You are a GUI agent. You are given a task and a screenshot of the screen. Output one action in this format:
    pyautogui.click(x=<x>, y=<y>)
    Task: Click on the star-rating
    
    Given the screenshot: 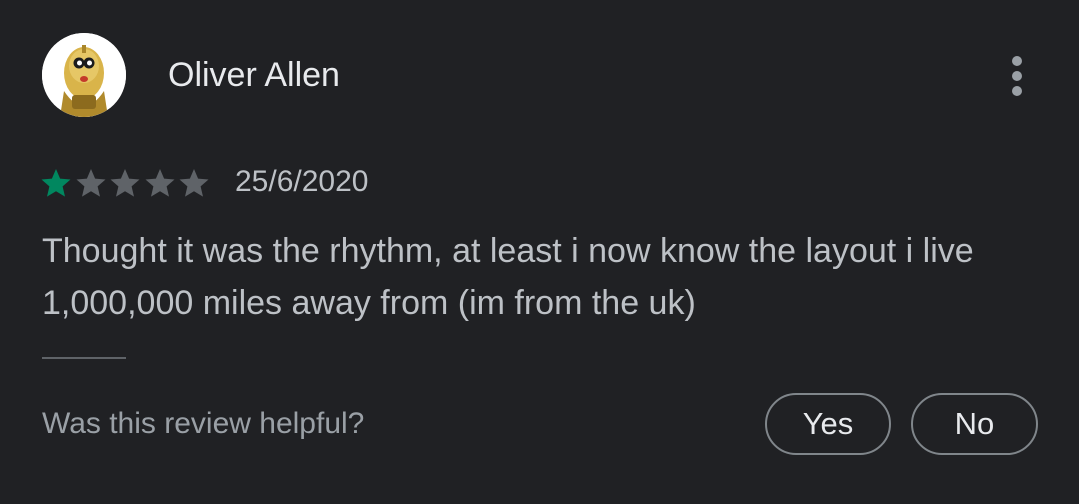 What is the action you would take?
    pyautogui.click(x=126, y=183)
    